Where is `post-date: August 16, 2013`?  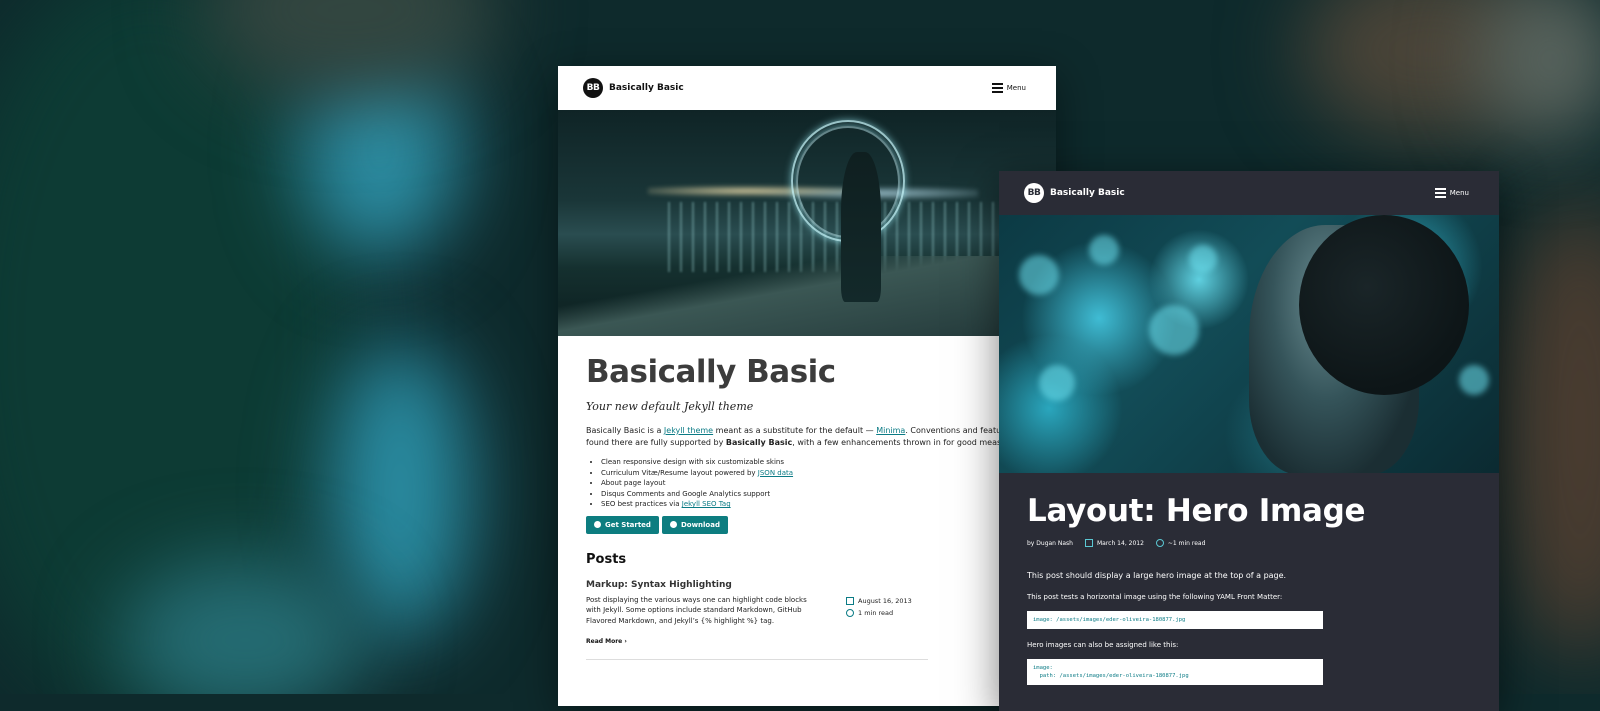
post-date: August 16, 2013 is located at coordinates (885, 600).